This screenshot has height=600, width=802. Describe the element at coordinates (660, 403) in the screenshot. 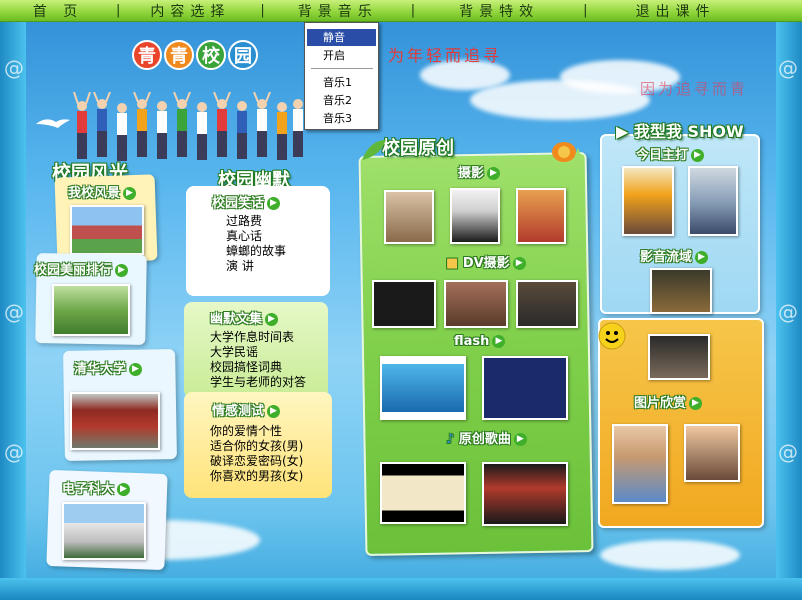

I see `link-label: 图片欣赏` at that location.